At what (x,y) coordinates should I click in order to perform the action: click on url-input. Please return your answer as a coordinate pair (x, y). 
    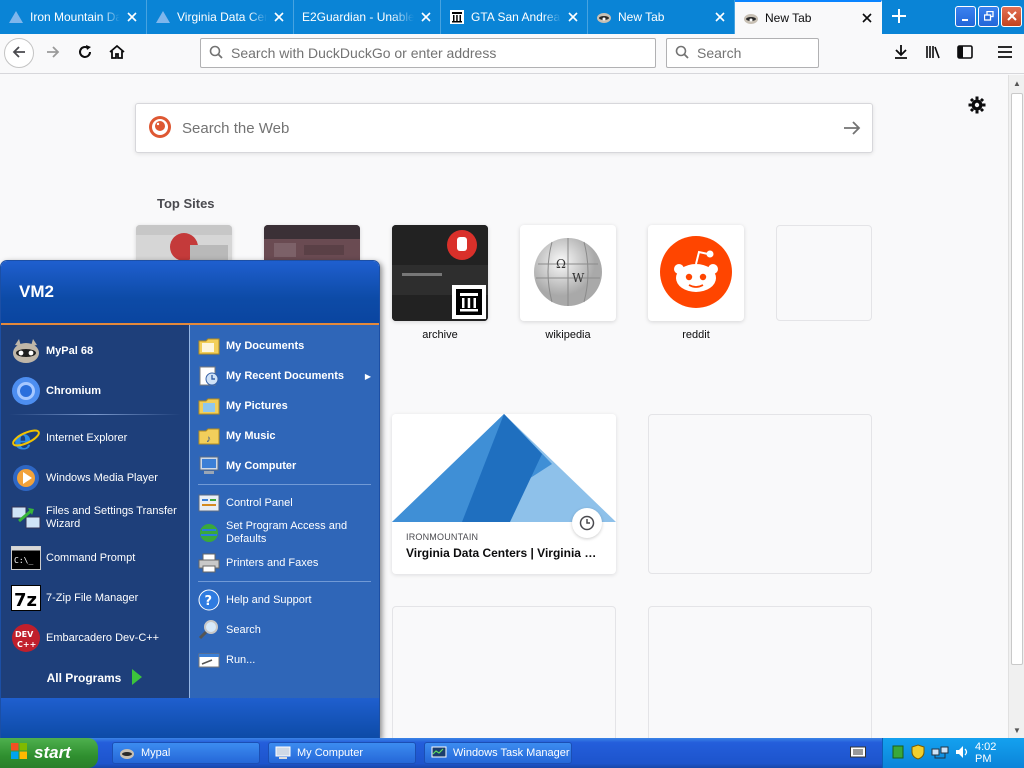
    Looking at the image, I should click on (432, 53).